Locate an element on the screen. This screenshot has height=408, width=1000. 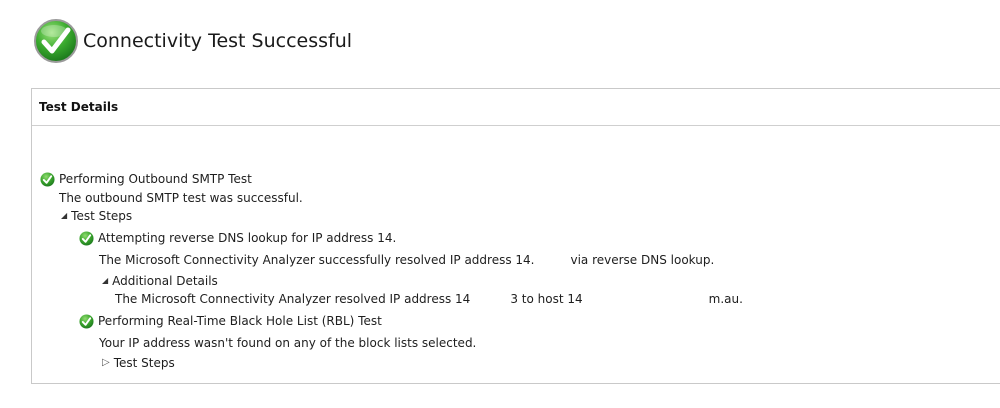
result-header: Connectivity Test Successful is located at coordinates (192, 41).